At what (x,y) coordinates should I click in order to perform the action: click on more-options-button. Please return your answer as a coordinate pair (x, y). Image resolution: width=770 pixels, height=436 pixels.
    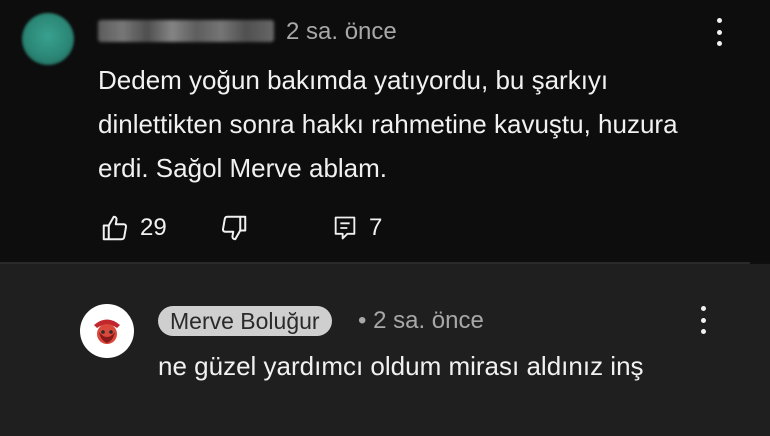
    Looking at the image, I should click on (719, 32).